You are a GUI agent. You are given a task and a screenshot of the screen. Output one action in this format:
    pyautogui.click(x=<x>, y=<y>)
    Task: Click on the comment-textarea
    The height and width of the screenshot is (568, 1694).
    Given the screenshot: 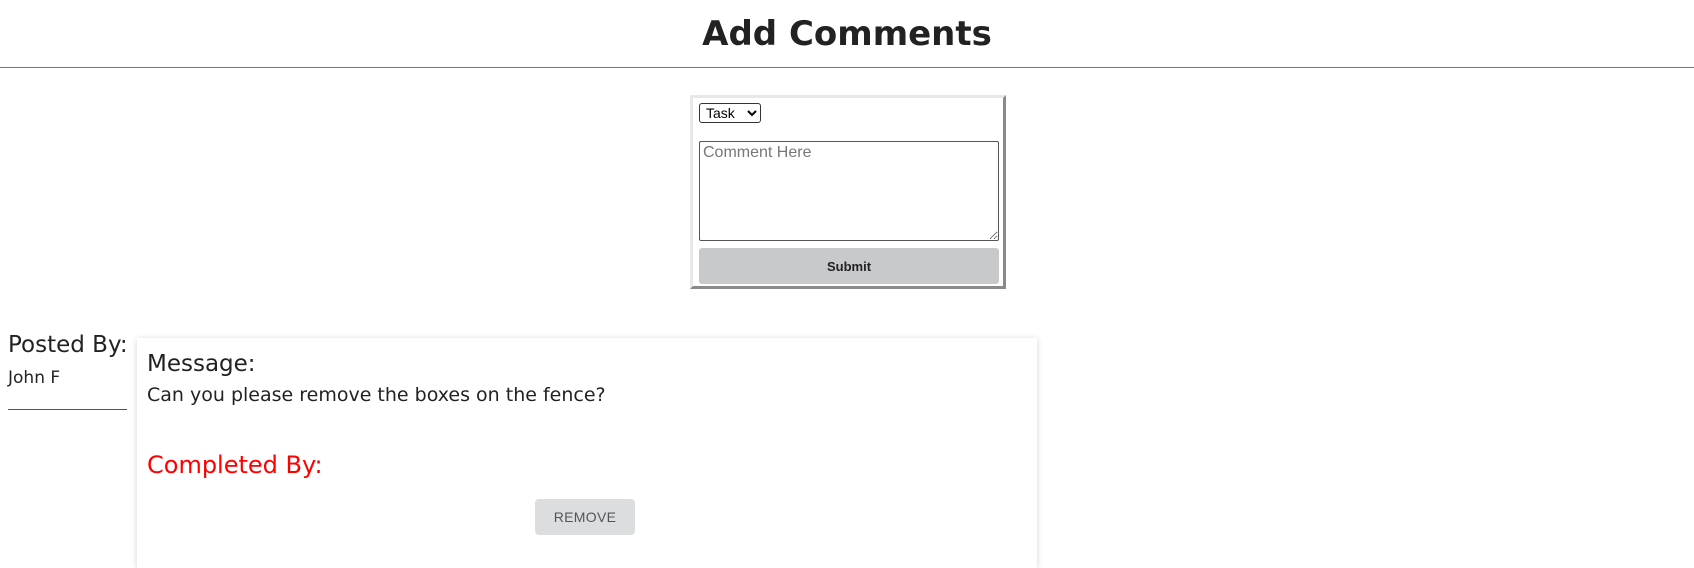 What is the action you would take?
    pyautogui.click(x=849, y=191)
    